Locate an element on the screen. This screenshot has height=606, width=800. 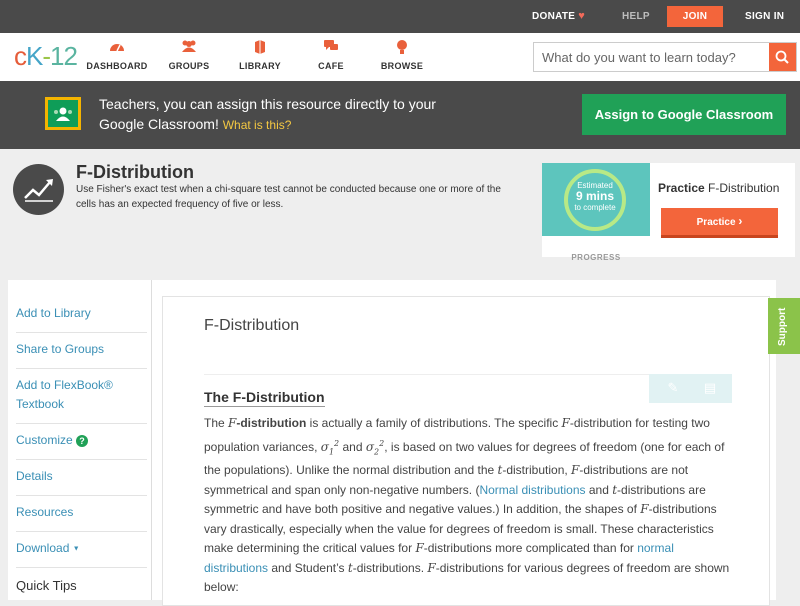
nav-browse: BROWSE is located at coordinates (402, 55).